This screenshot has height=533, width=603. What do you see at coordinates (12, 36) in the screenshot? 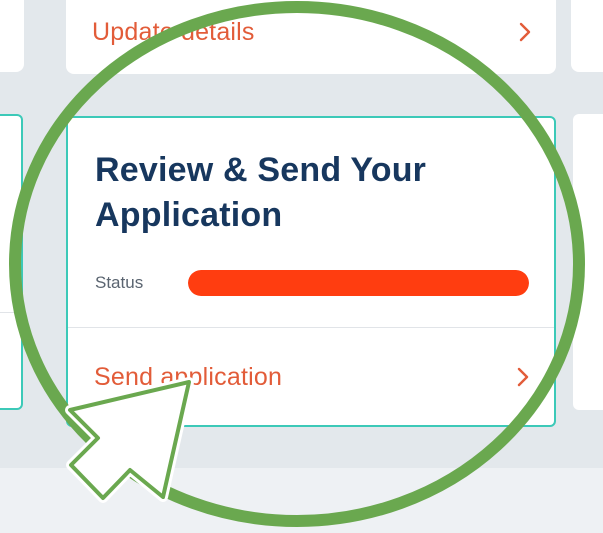
I see `card-top-left` at bounding box center [12, 36].